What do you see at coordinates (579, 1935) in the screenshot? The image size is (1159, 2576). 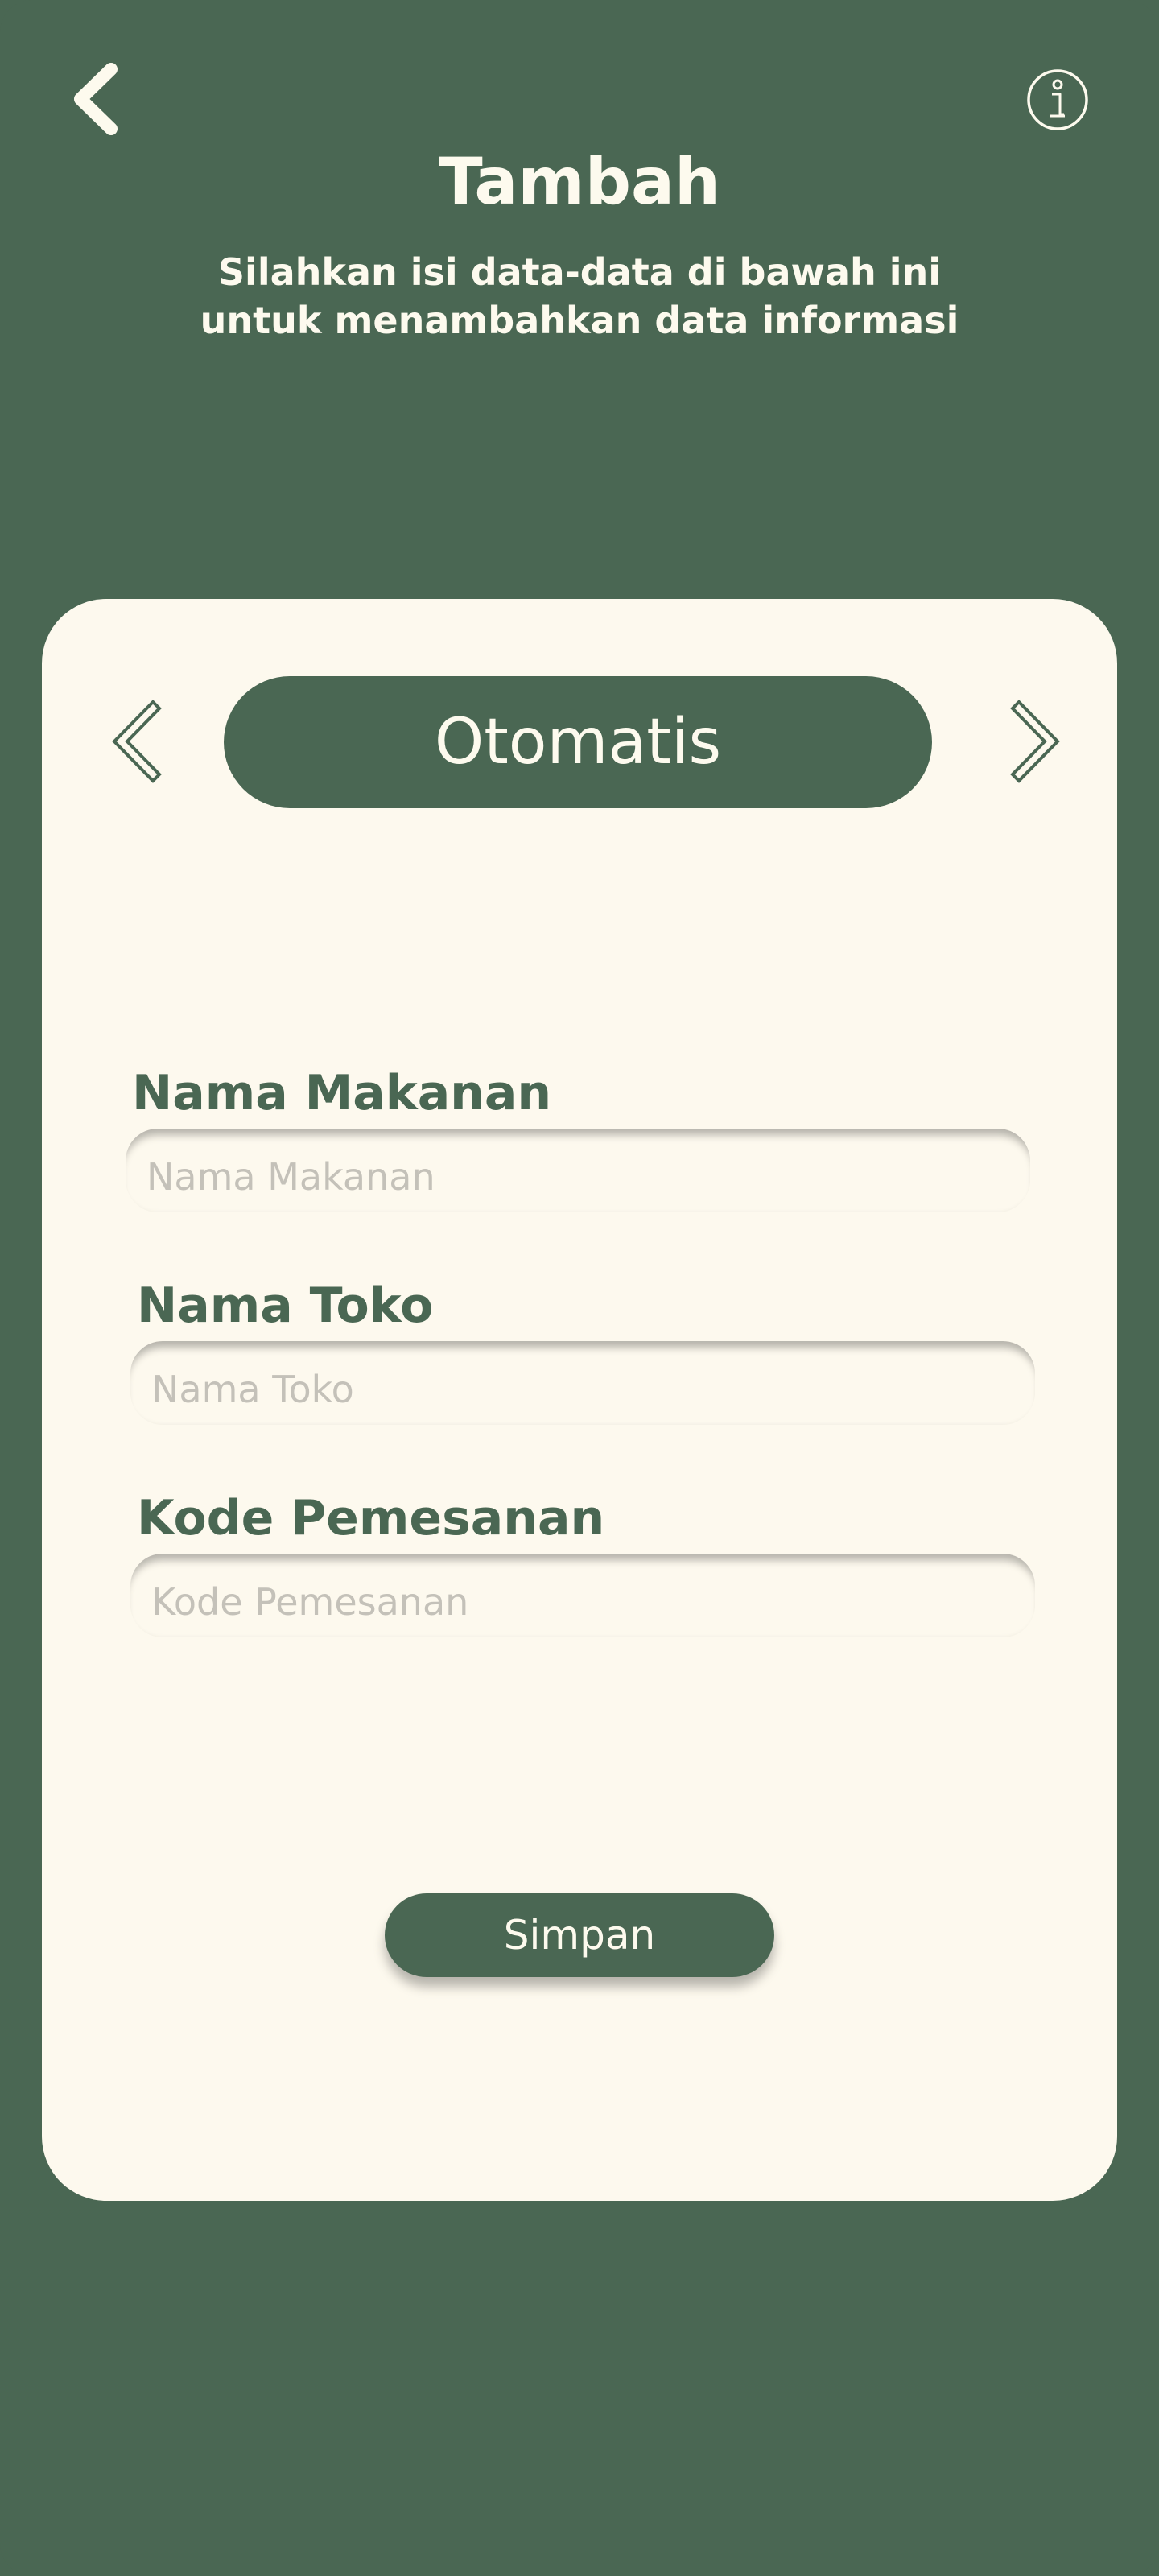 I see `save-button: Simpan` at bounding box center [579, 1935].